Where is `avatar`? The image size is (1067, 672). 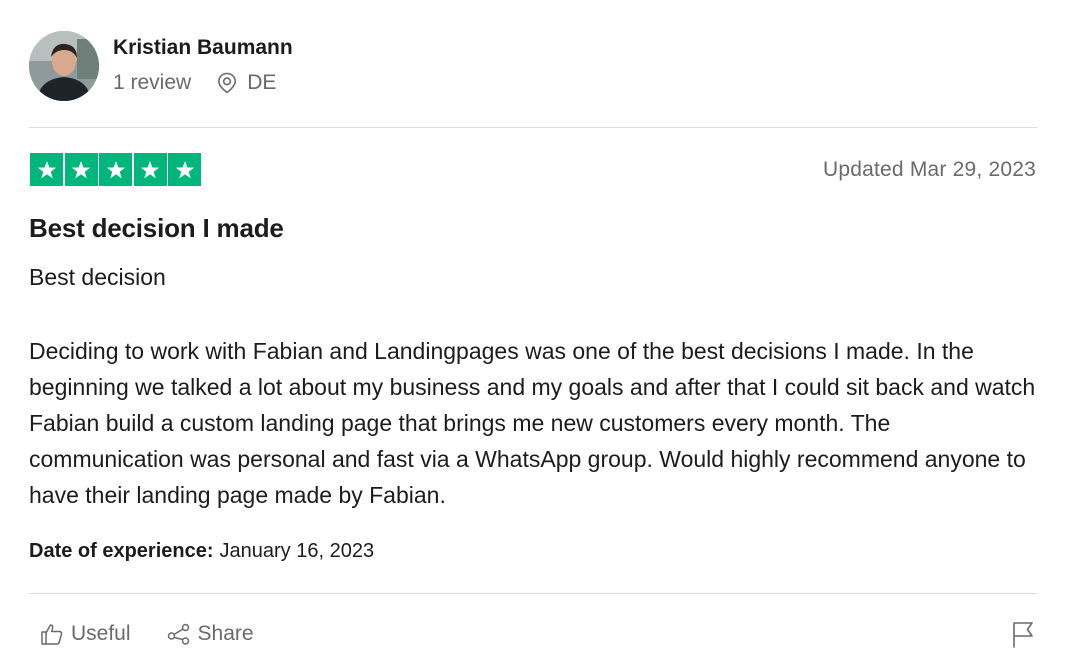 avatar is located at coordinates (64, 66).